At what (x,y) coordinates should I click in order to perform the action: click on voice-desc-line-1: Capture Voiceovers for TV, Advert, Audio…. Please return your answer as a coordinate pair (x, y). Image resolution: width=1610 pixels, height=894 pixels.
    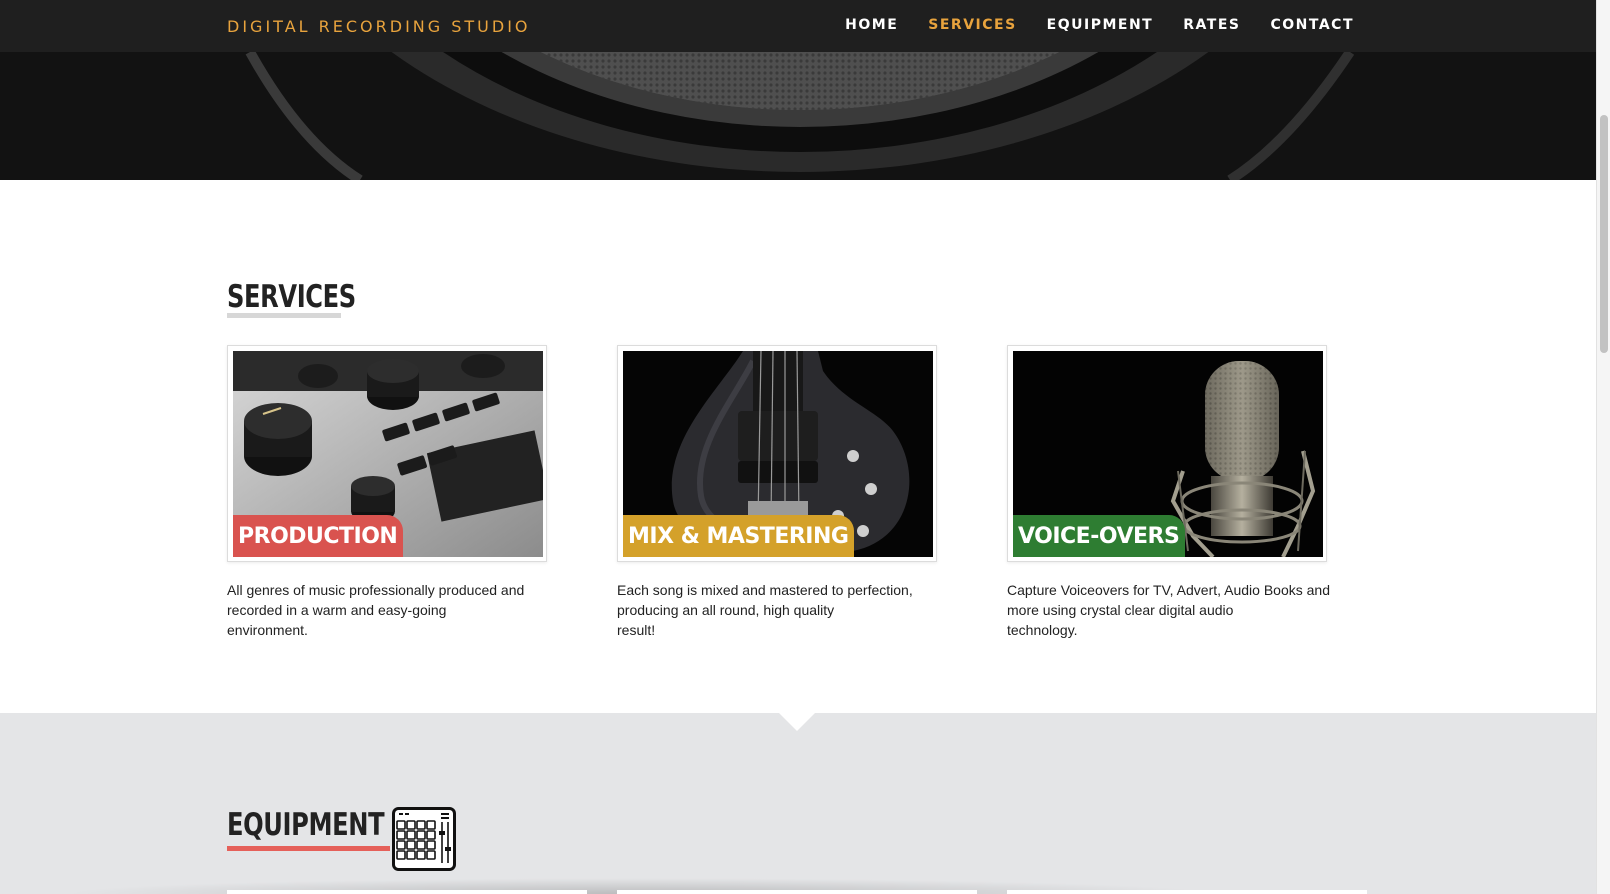
    Looking at the image, I should click on (1168, 590).